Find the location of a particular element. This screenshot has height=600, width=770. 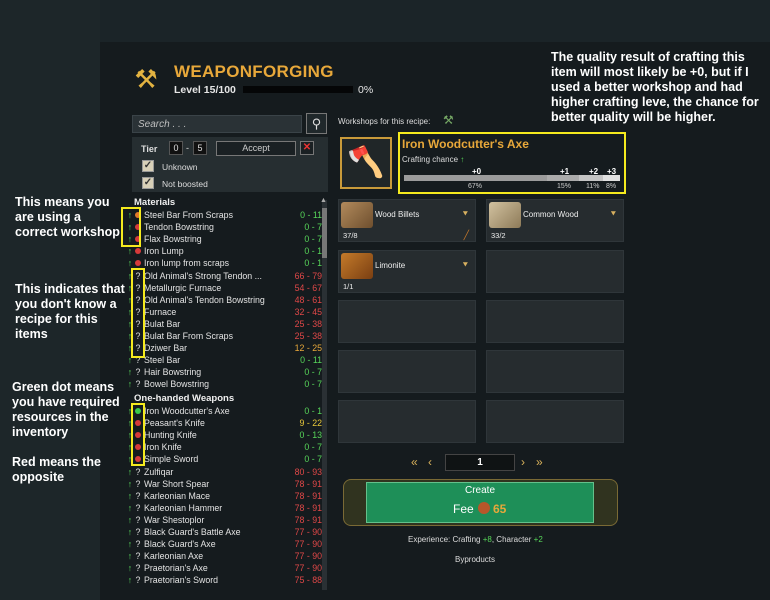

recipe-row: ↑? Karleonian Axe 77 - 90 is located at coordinates (224, 556).